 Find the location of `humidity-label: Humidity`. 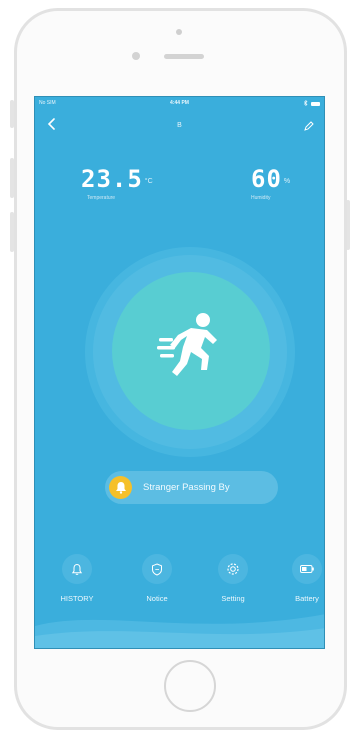

humidity-label: Humidity is located at coordinates (261, 198).